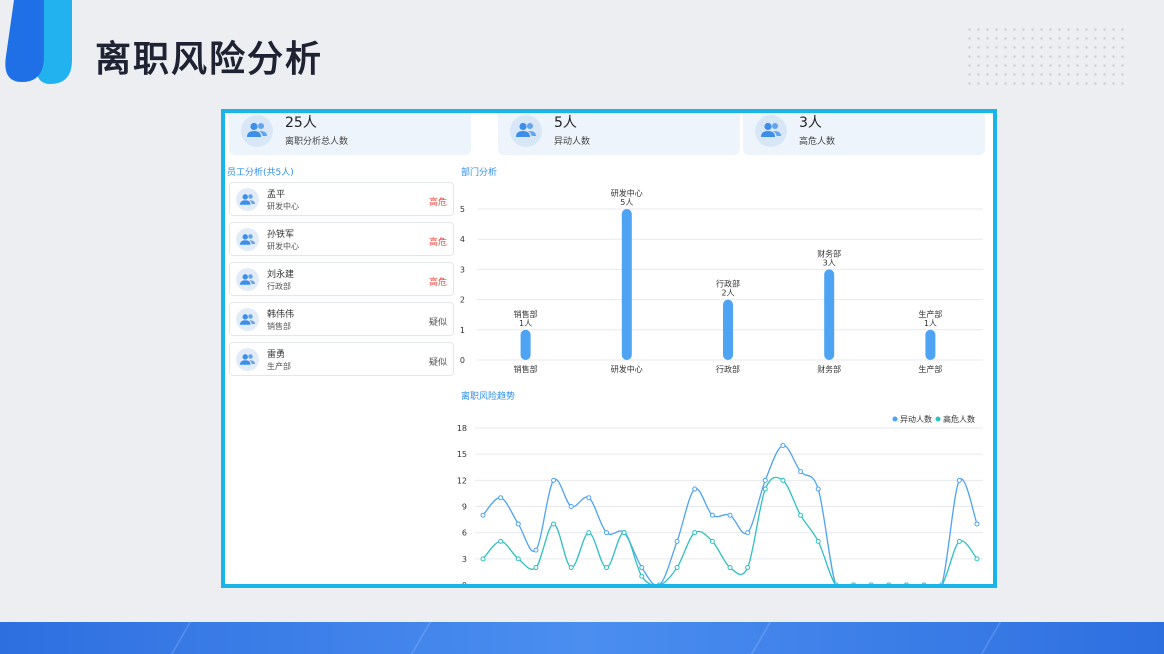 The height and width of the screenshot is (654, 1164). What do you see at coordinates (341, 279) in the screenshot?
I see `employee-list-item: 刘永建 行政部 高危` at bounding box center [341, 279].